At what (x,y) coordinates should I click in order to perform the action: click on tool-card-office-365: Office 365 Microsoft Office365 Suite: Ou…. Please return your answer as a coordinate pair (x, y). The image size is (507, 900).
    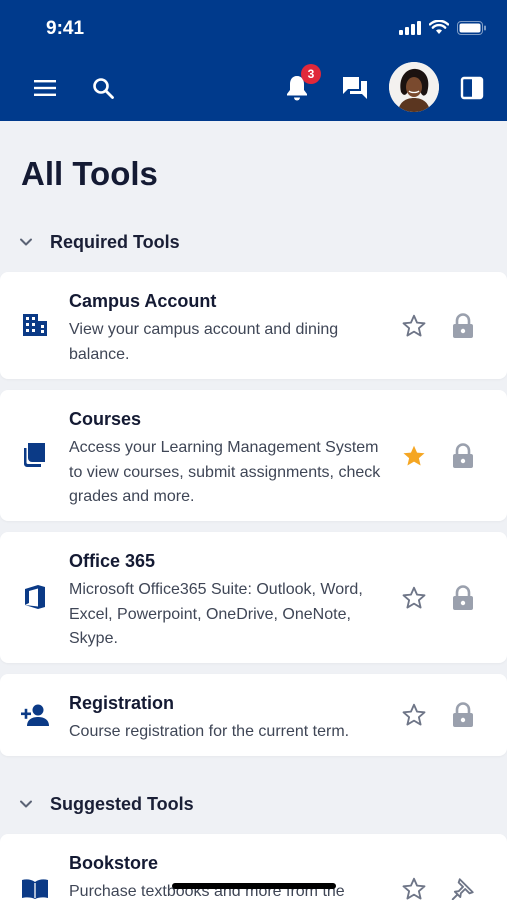
    Looking at the image, I should click on (253, 597).